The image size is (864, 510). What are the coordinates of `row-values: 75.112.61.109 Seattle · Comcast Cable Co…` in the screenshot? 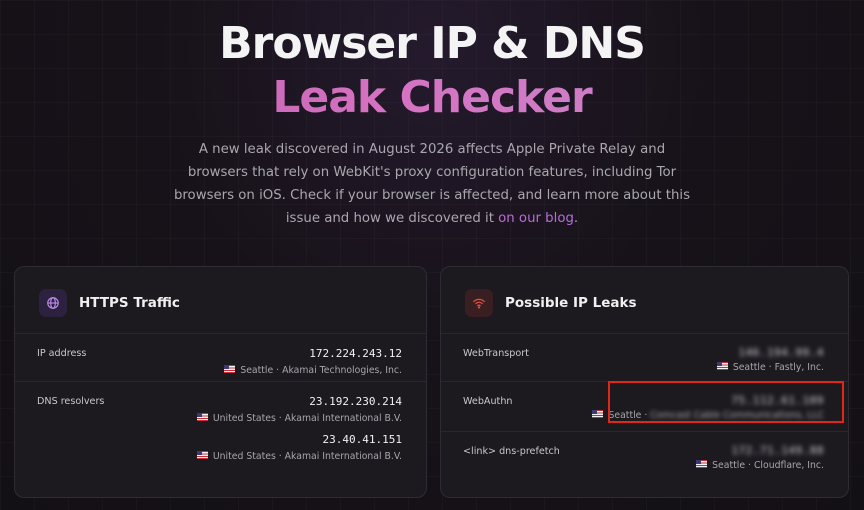 It's located at (708, 411).